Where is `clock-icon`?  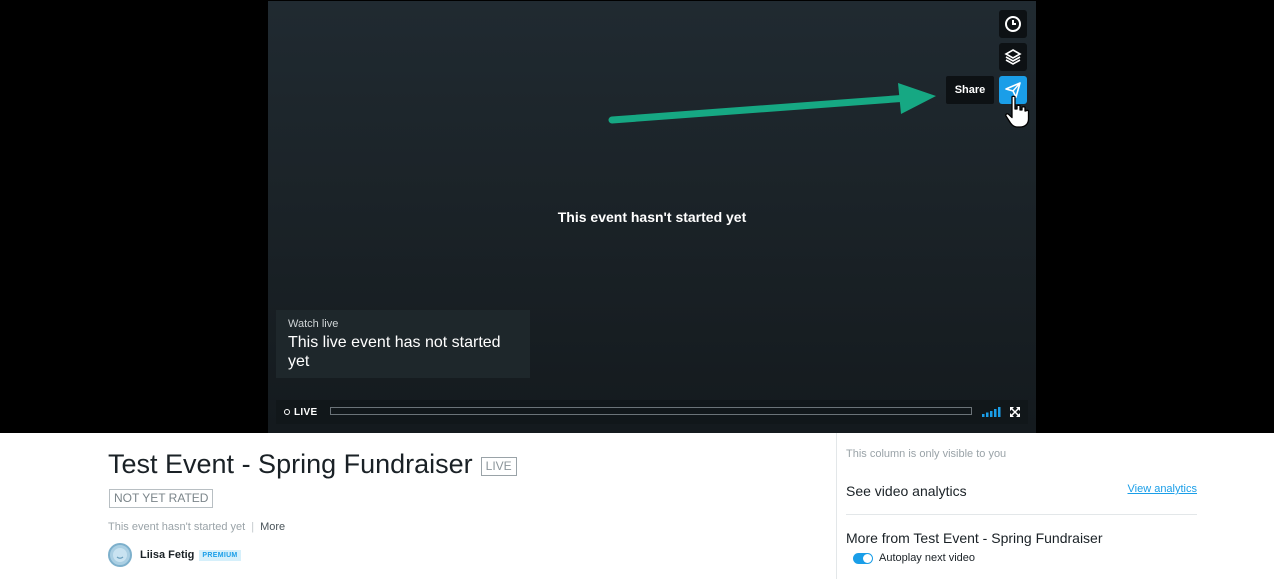
clock-icon is located at coordinates (1013, 24).